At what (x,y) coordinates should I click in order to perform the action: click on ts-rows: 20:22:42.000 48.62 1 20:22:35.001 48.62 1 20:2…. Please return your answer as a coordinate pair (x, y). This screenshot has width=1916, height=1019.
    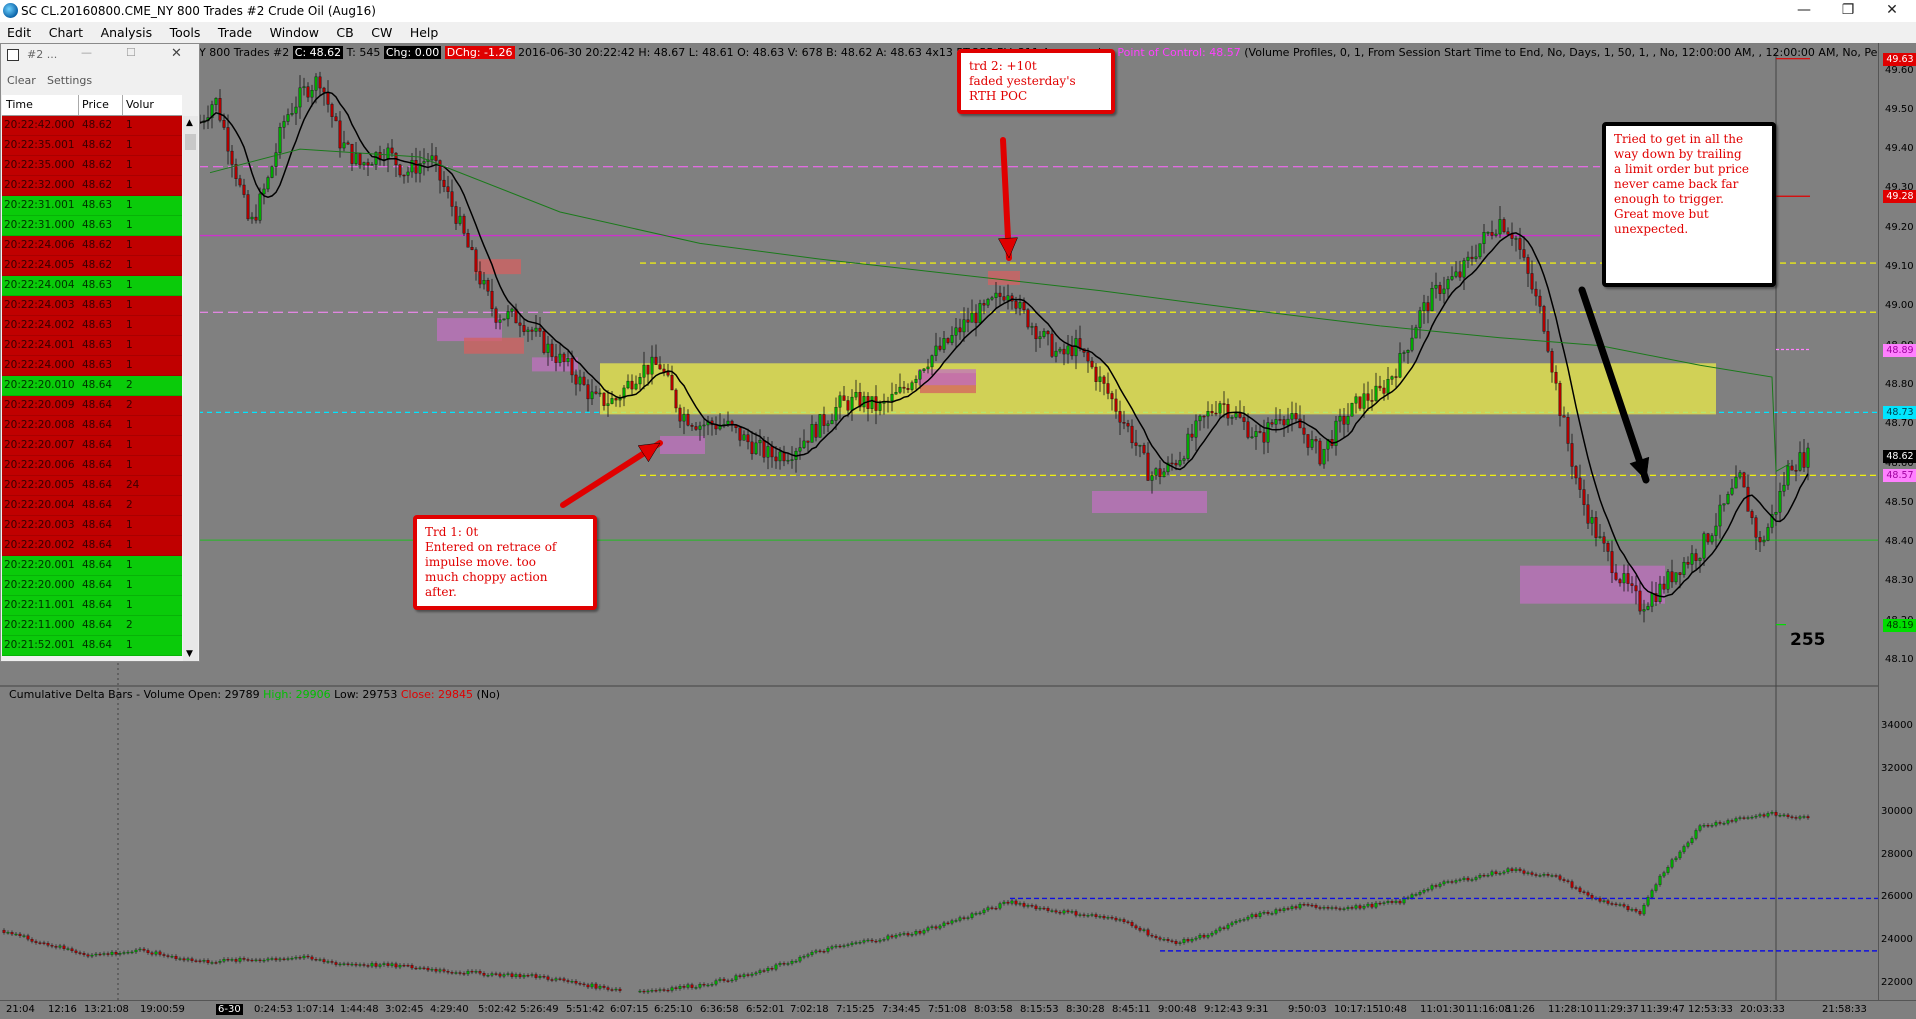
    Looking at the image, I should click on (92, 386).